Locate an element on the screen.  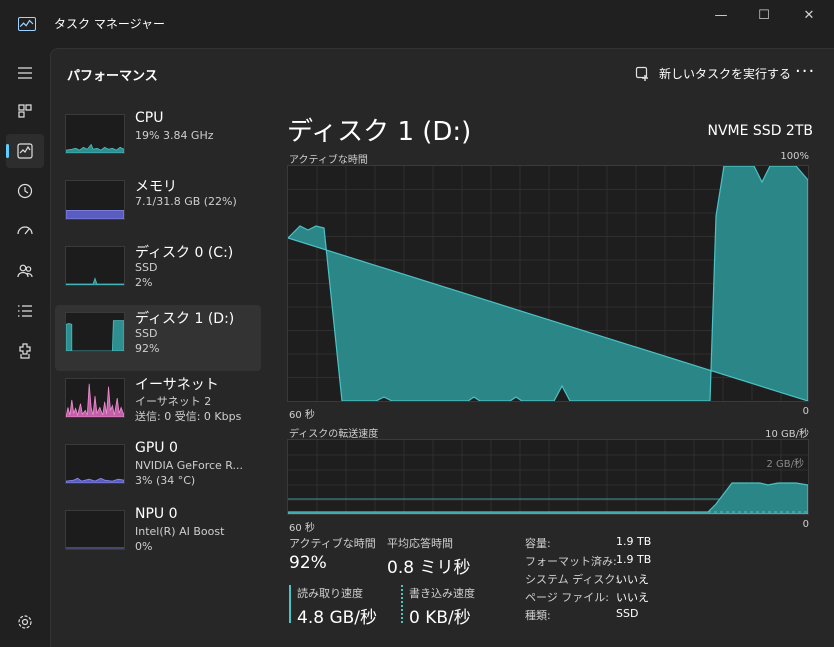
transfer-rate-graph-max: 10 GB/秒 is located at coordinates (787, 434).